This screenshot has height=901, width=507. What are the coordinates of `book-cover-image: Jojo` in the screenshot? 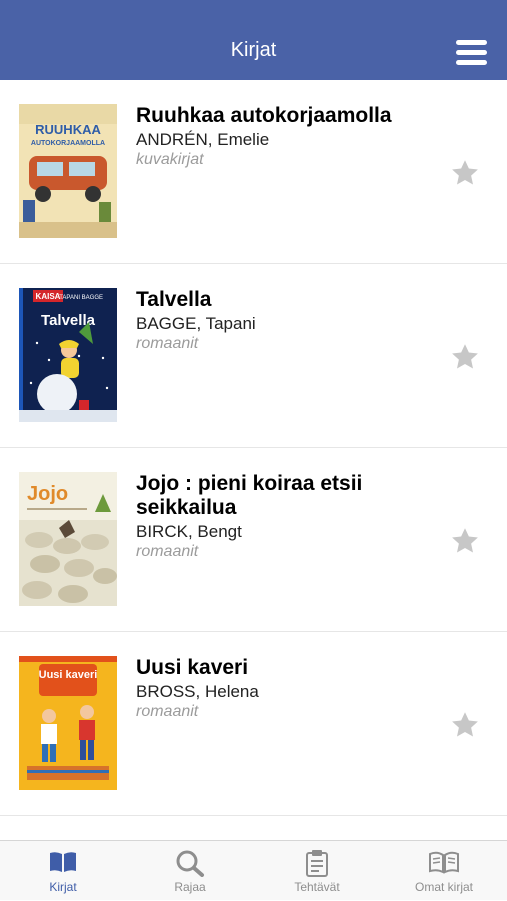 It's located at (68, 539).